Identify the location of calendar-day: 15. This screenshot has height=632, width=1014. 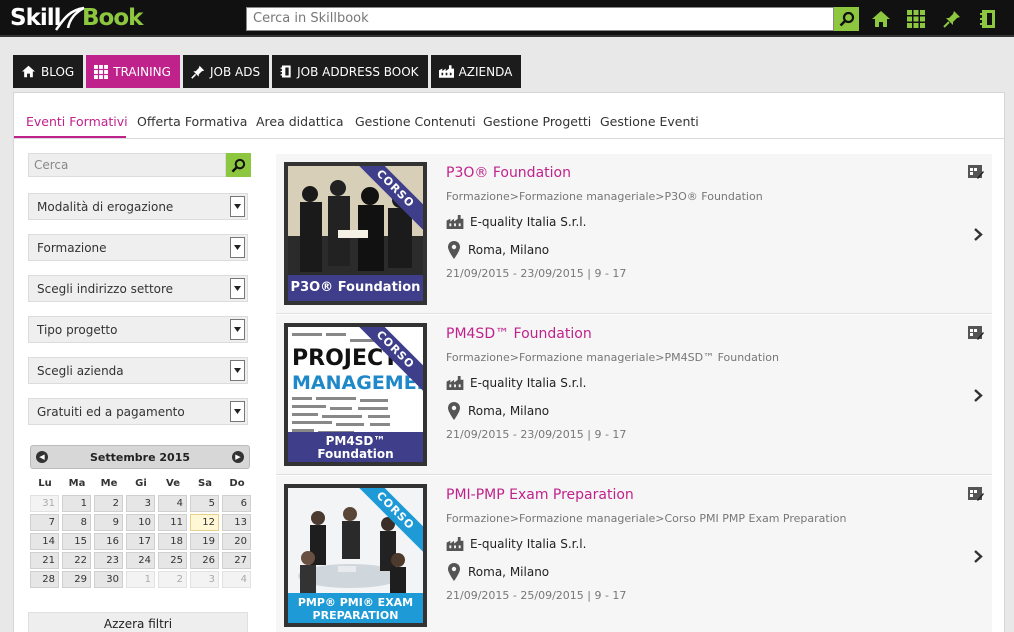
(76, 541).